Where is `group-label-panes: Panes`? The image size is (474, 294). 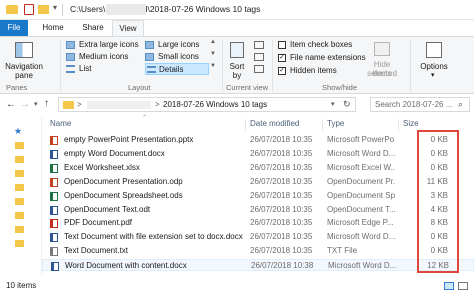
group-label-panes: Panes is located at coordinates (17, 87).